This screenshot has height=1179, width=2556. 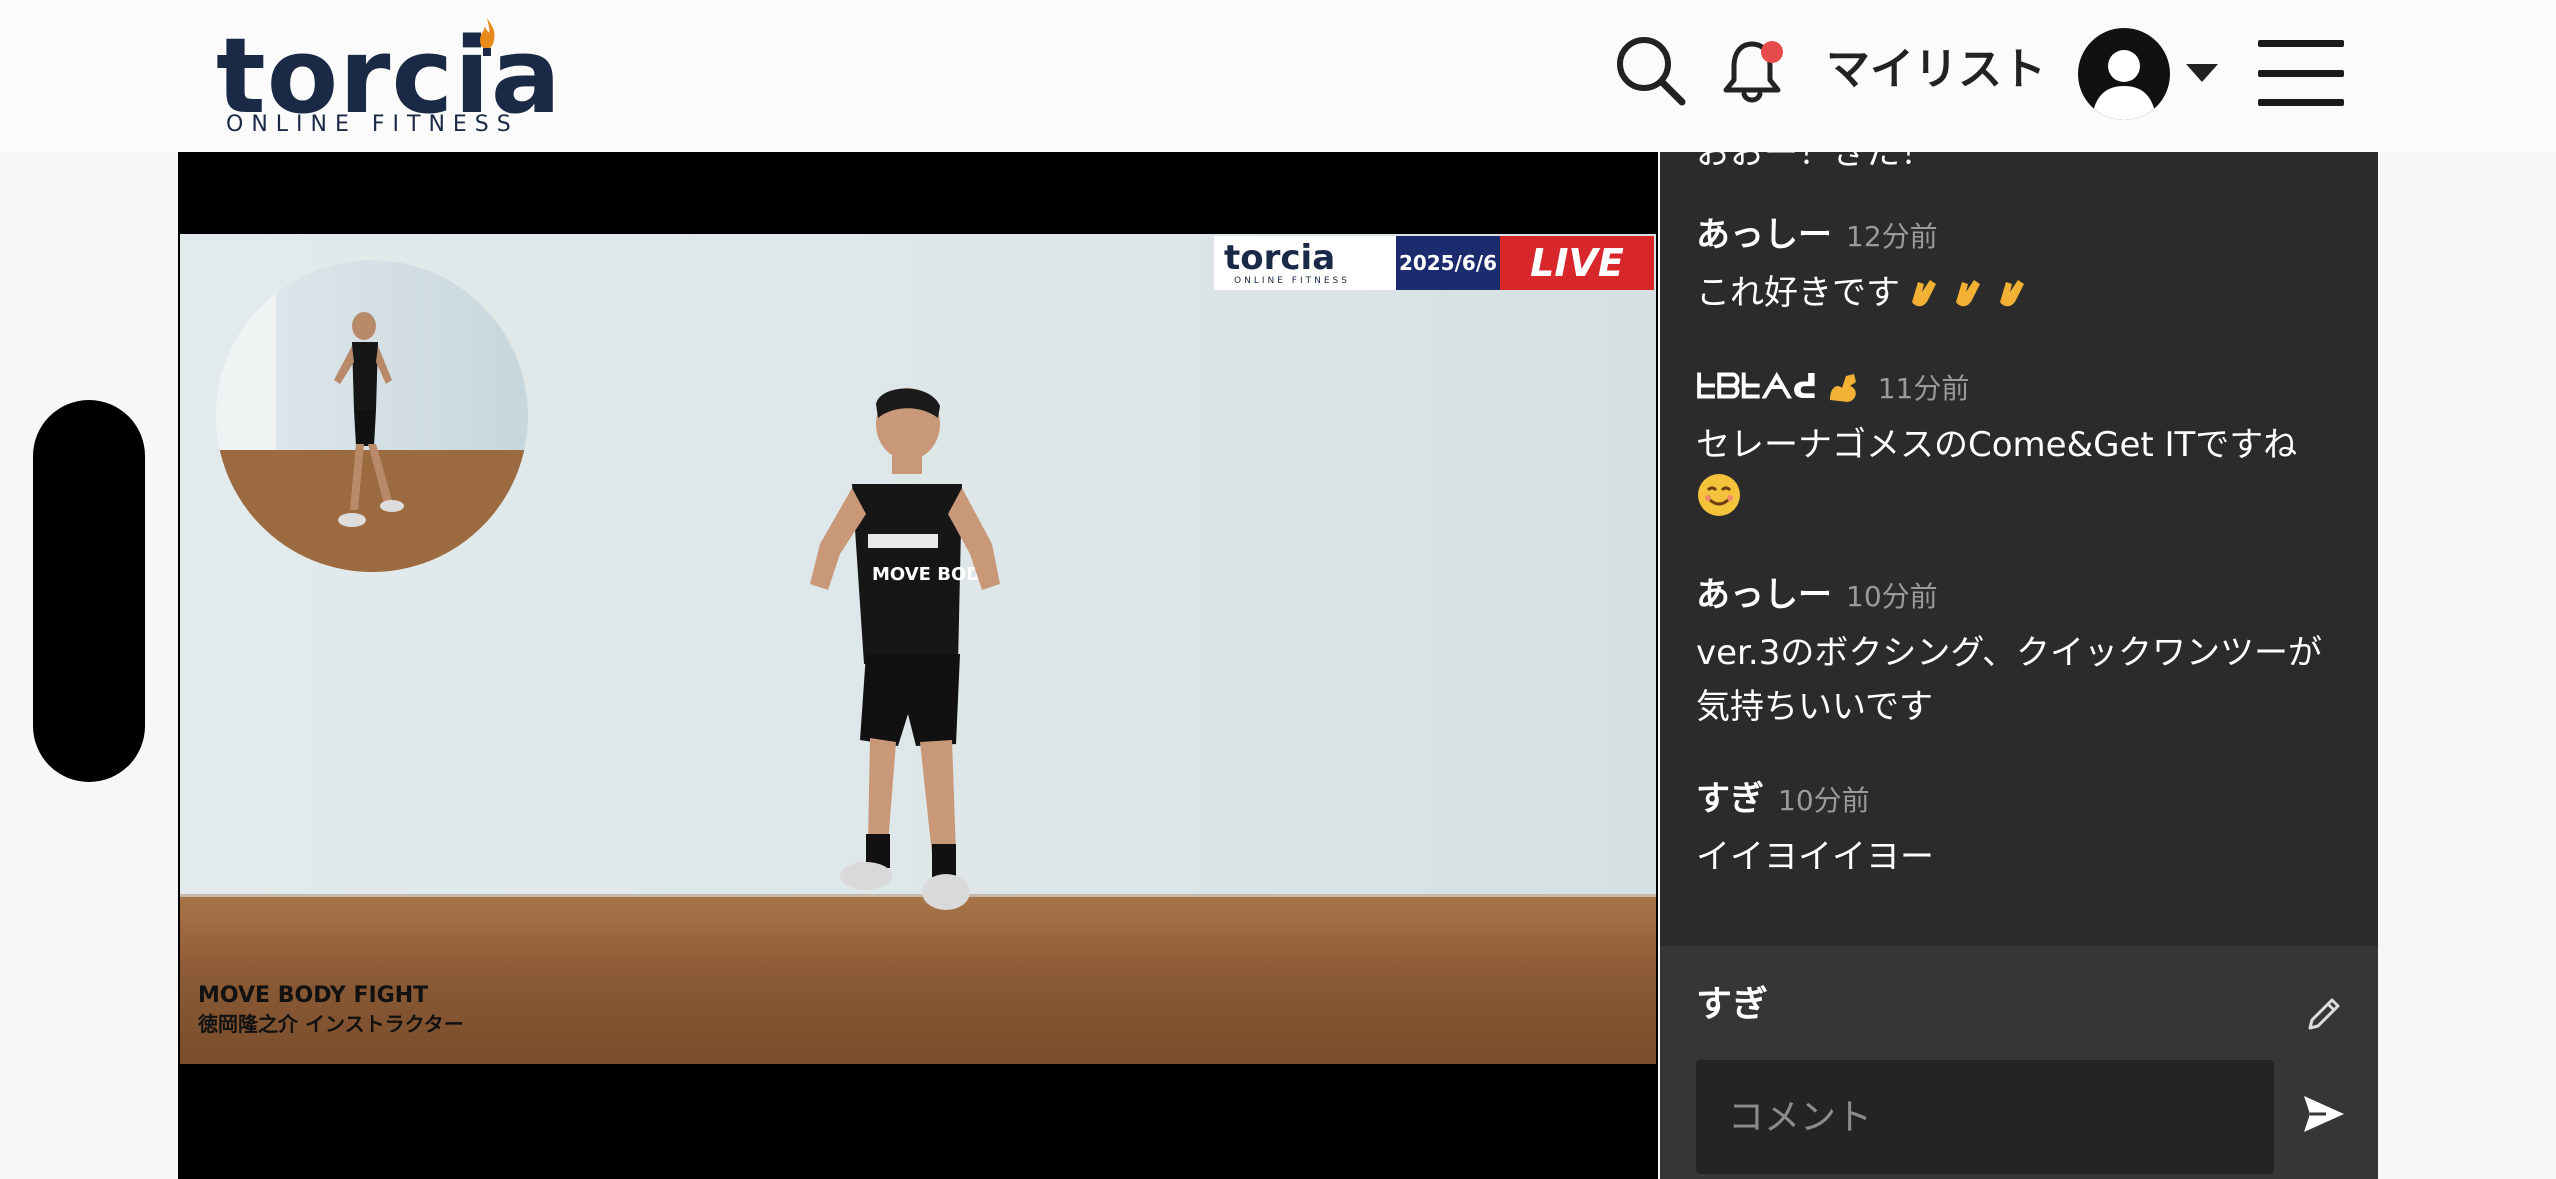 What do you see at coordinates (1936, 70) in the screenshot?
I see `mylist-link: マイリスト` at bounding box center [1936, 70].